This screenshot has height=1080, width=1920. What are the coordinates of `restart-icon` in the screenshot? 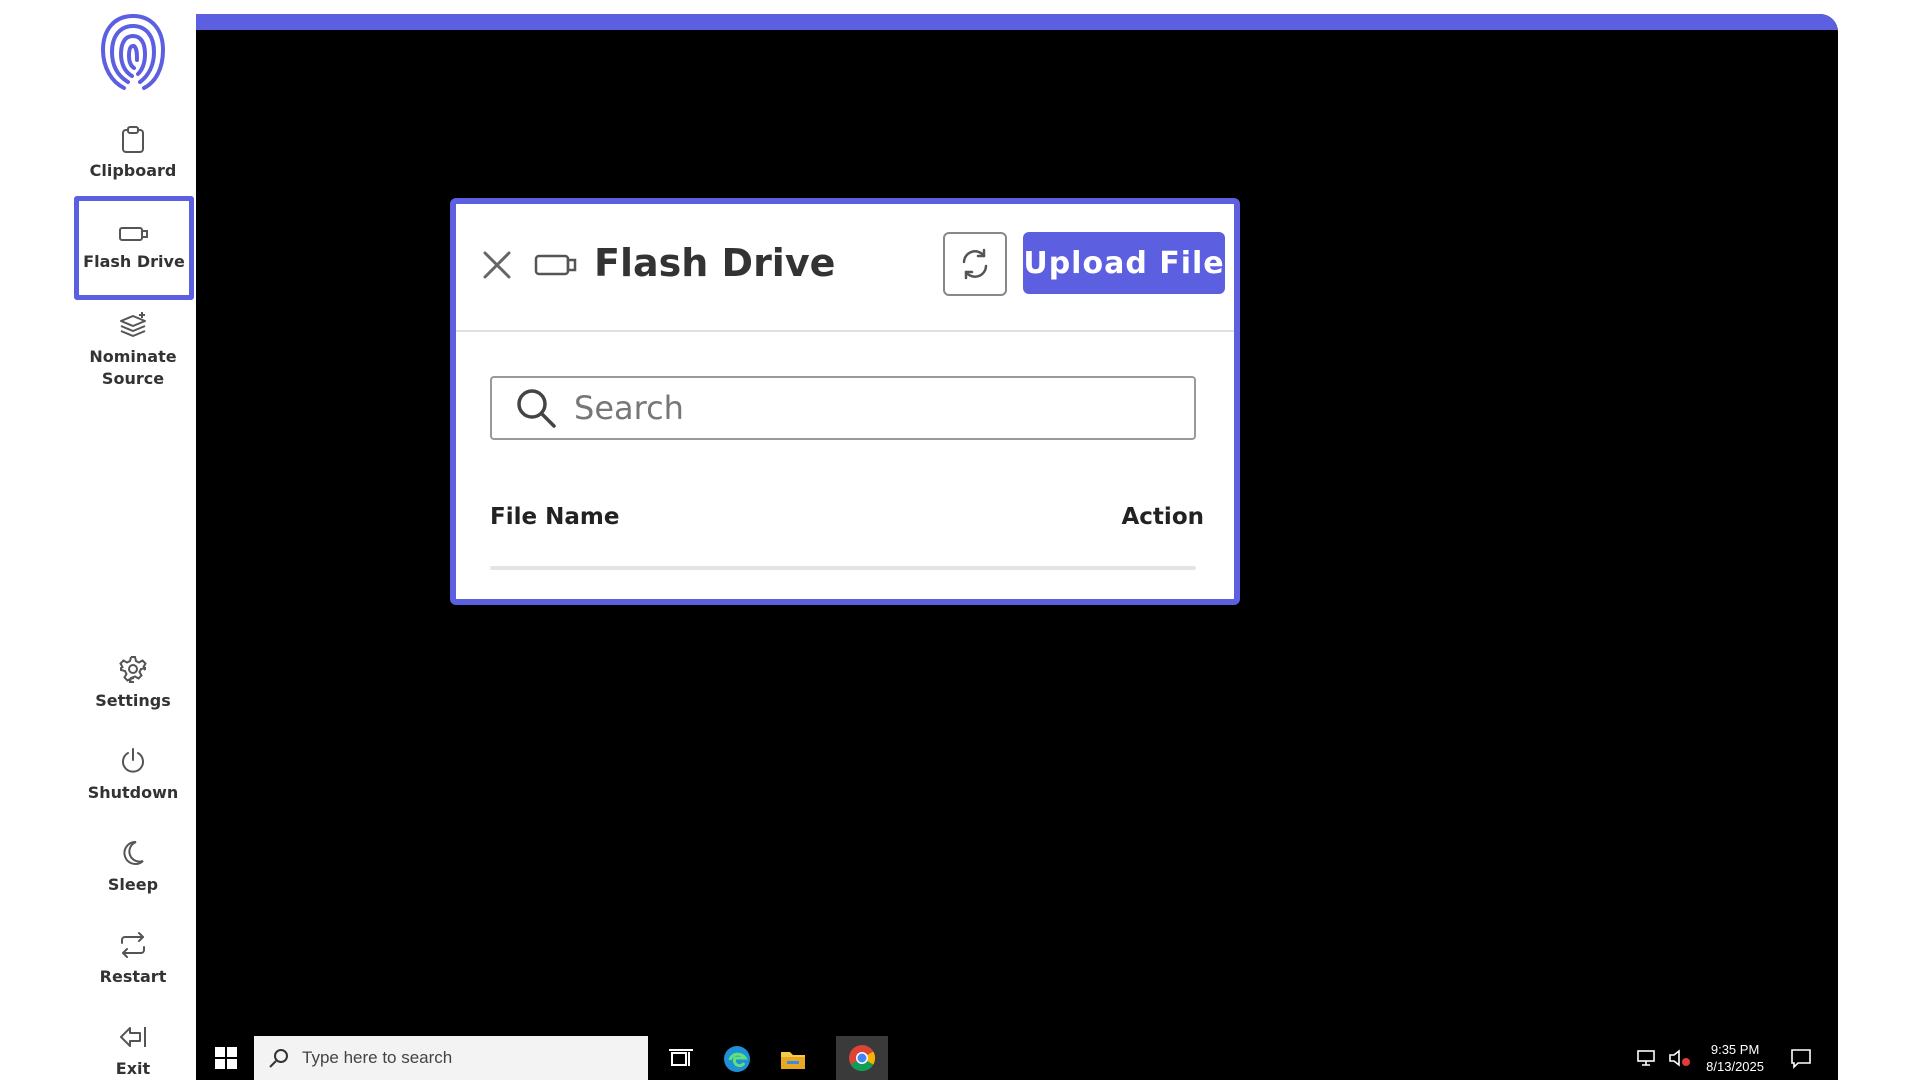 It's located at (133, 945).